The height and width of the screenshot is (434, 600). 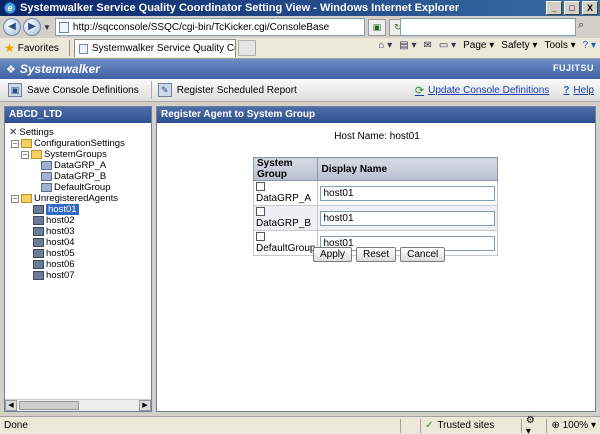 What do you see at coordinates (470, 425) in the screenshot?
I see `security-zone: ✓ Trusted sites` at bounding box center [470, 425].